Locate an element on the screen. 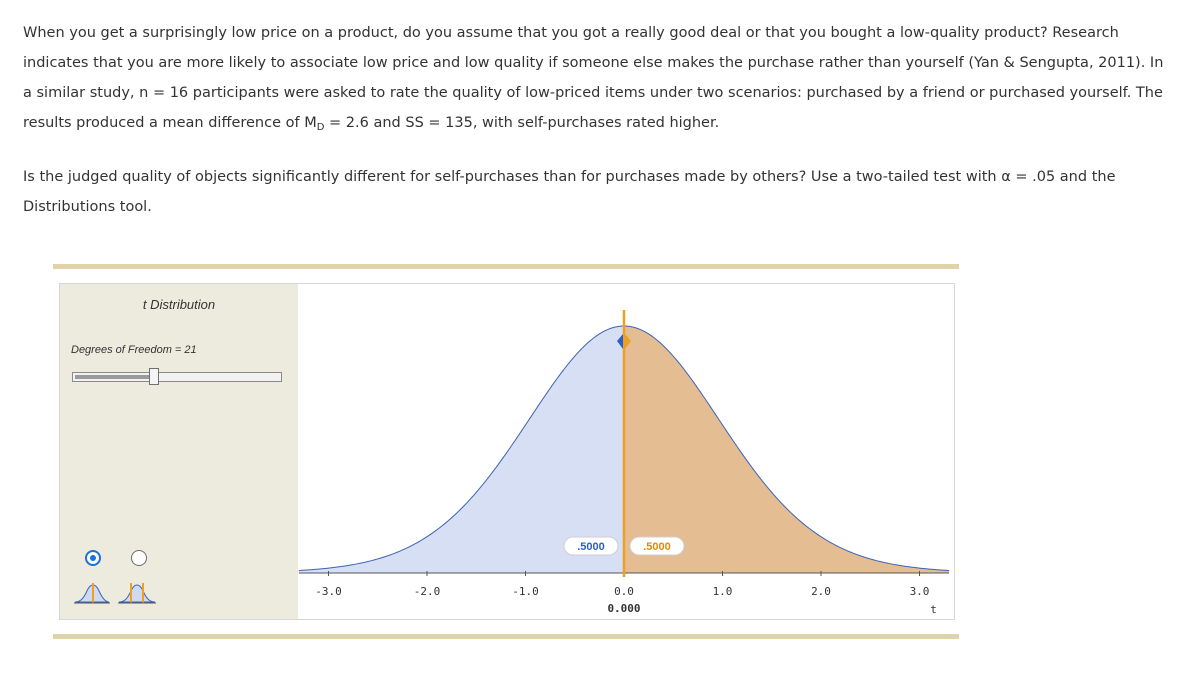 This screenshot has width=1177, height=677. x-tick-label: 1.0 is located at coordinates (723, 591).